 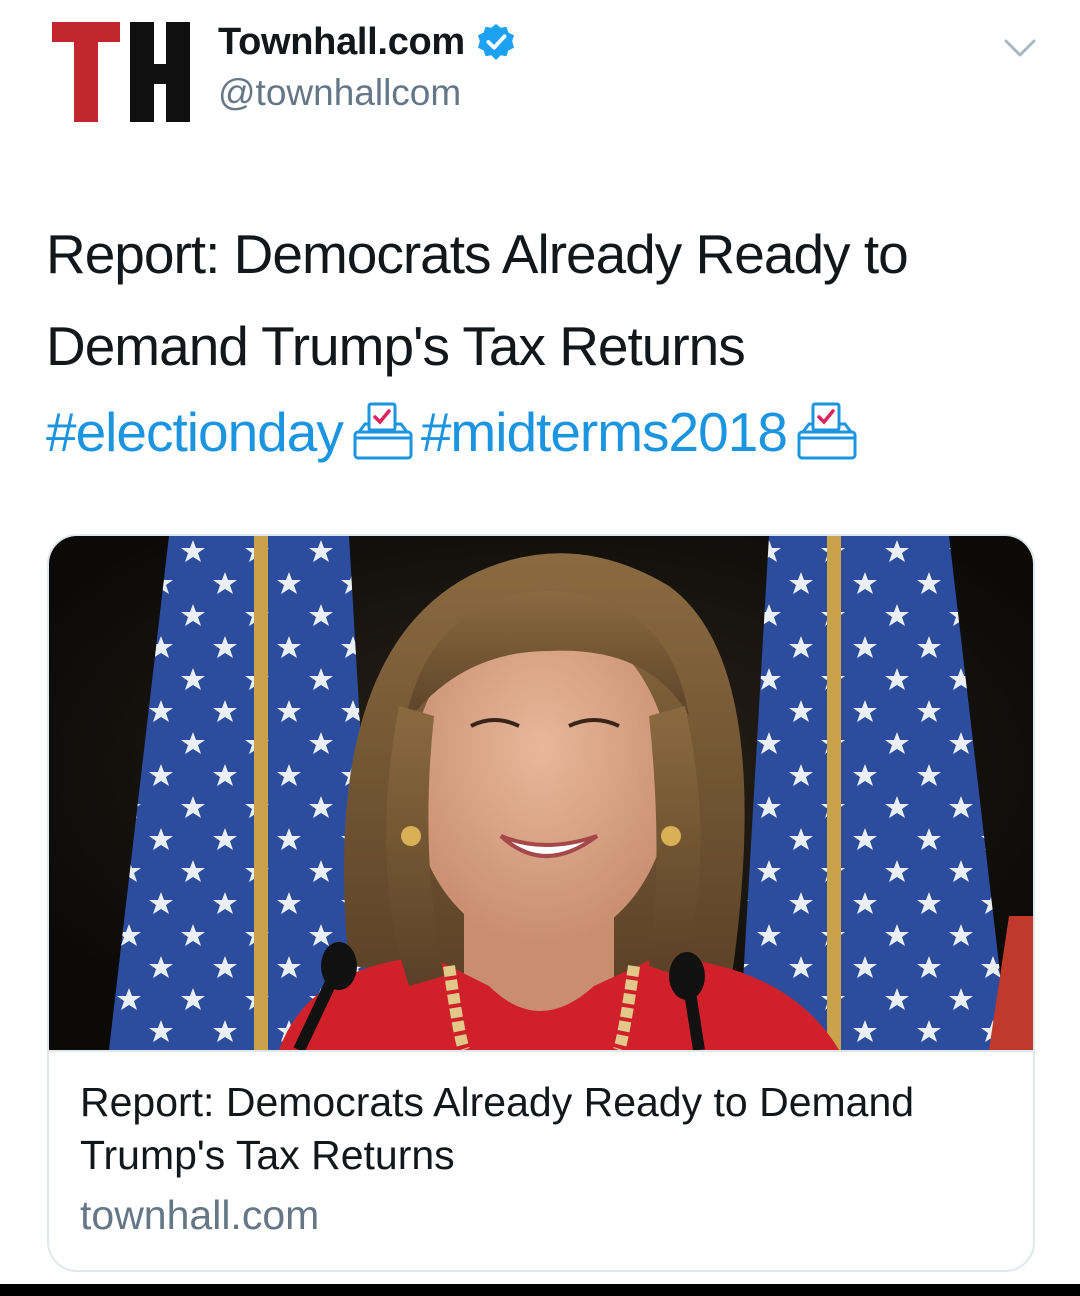 I want to click on townhall-logo, so click(x=122, y=73).